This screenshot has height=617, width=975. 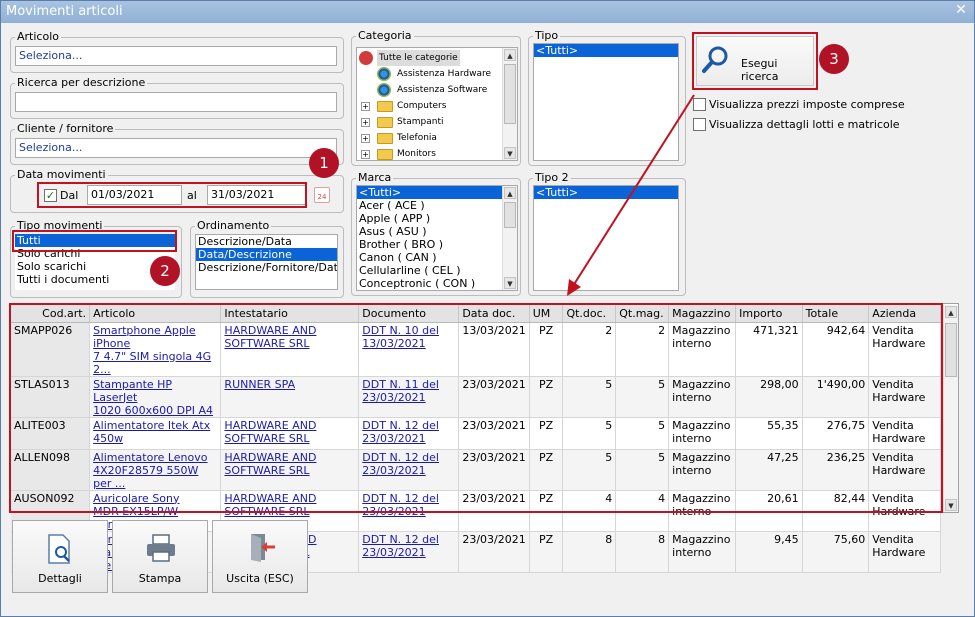 I want to click on marca-item: Asus ( ASU ), so click(x=437, y=231).